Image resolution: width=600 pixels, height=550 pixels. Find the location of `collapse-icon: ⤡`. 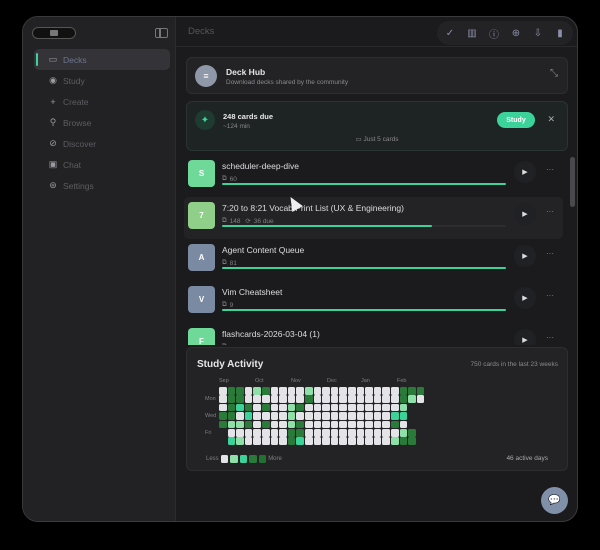

collapse-icon: ⤡ is located at coordinates (554, 73).